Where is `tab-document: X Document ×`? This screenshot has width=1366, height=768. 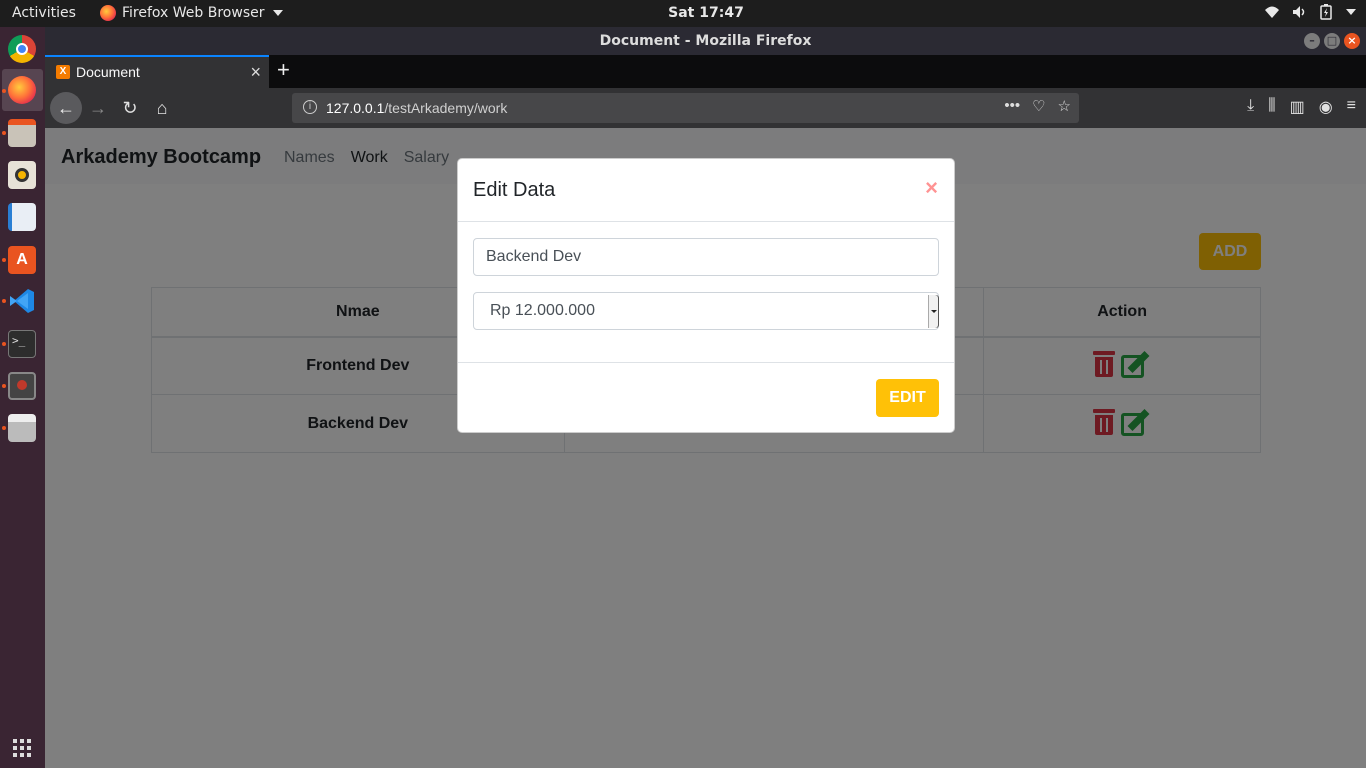 tab-document: X Document × is located at coordinates (157, 71).